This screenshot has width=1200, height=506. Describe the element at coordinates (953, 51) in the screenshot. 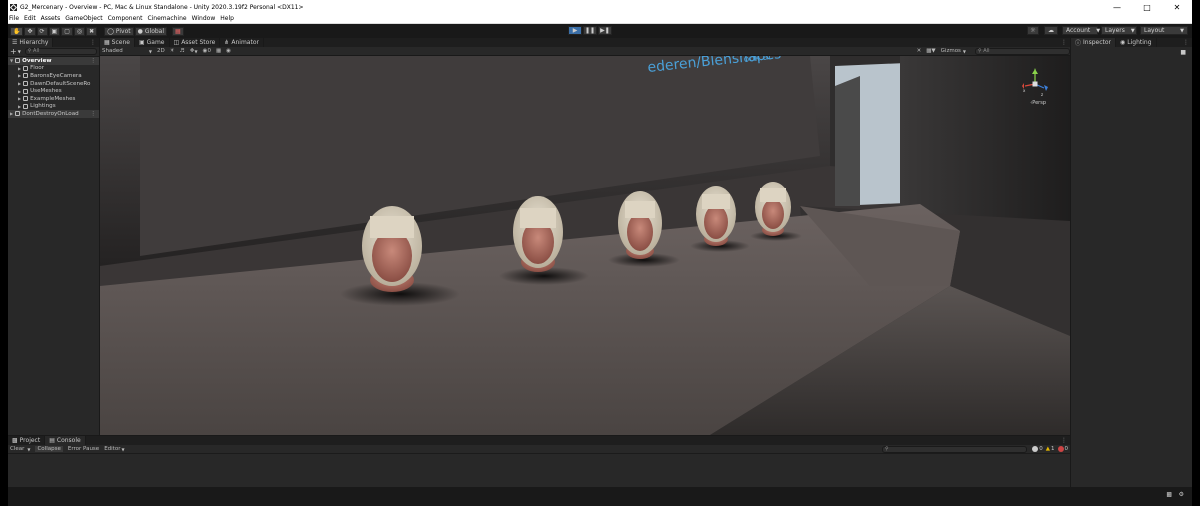

I see `gizmos-dropdown: Gizmos ▼` at that location.